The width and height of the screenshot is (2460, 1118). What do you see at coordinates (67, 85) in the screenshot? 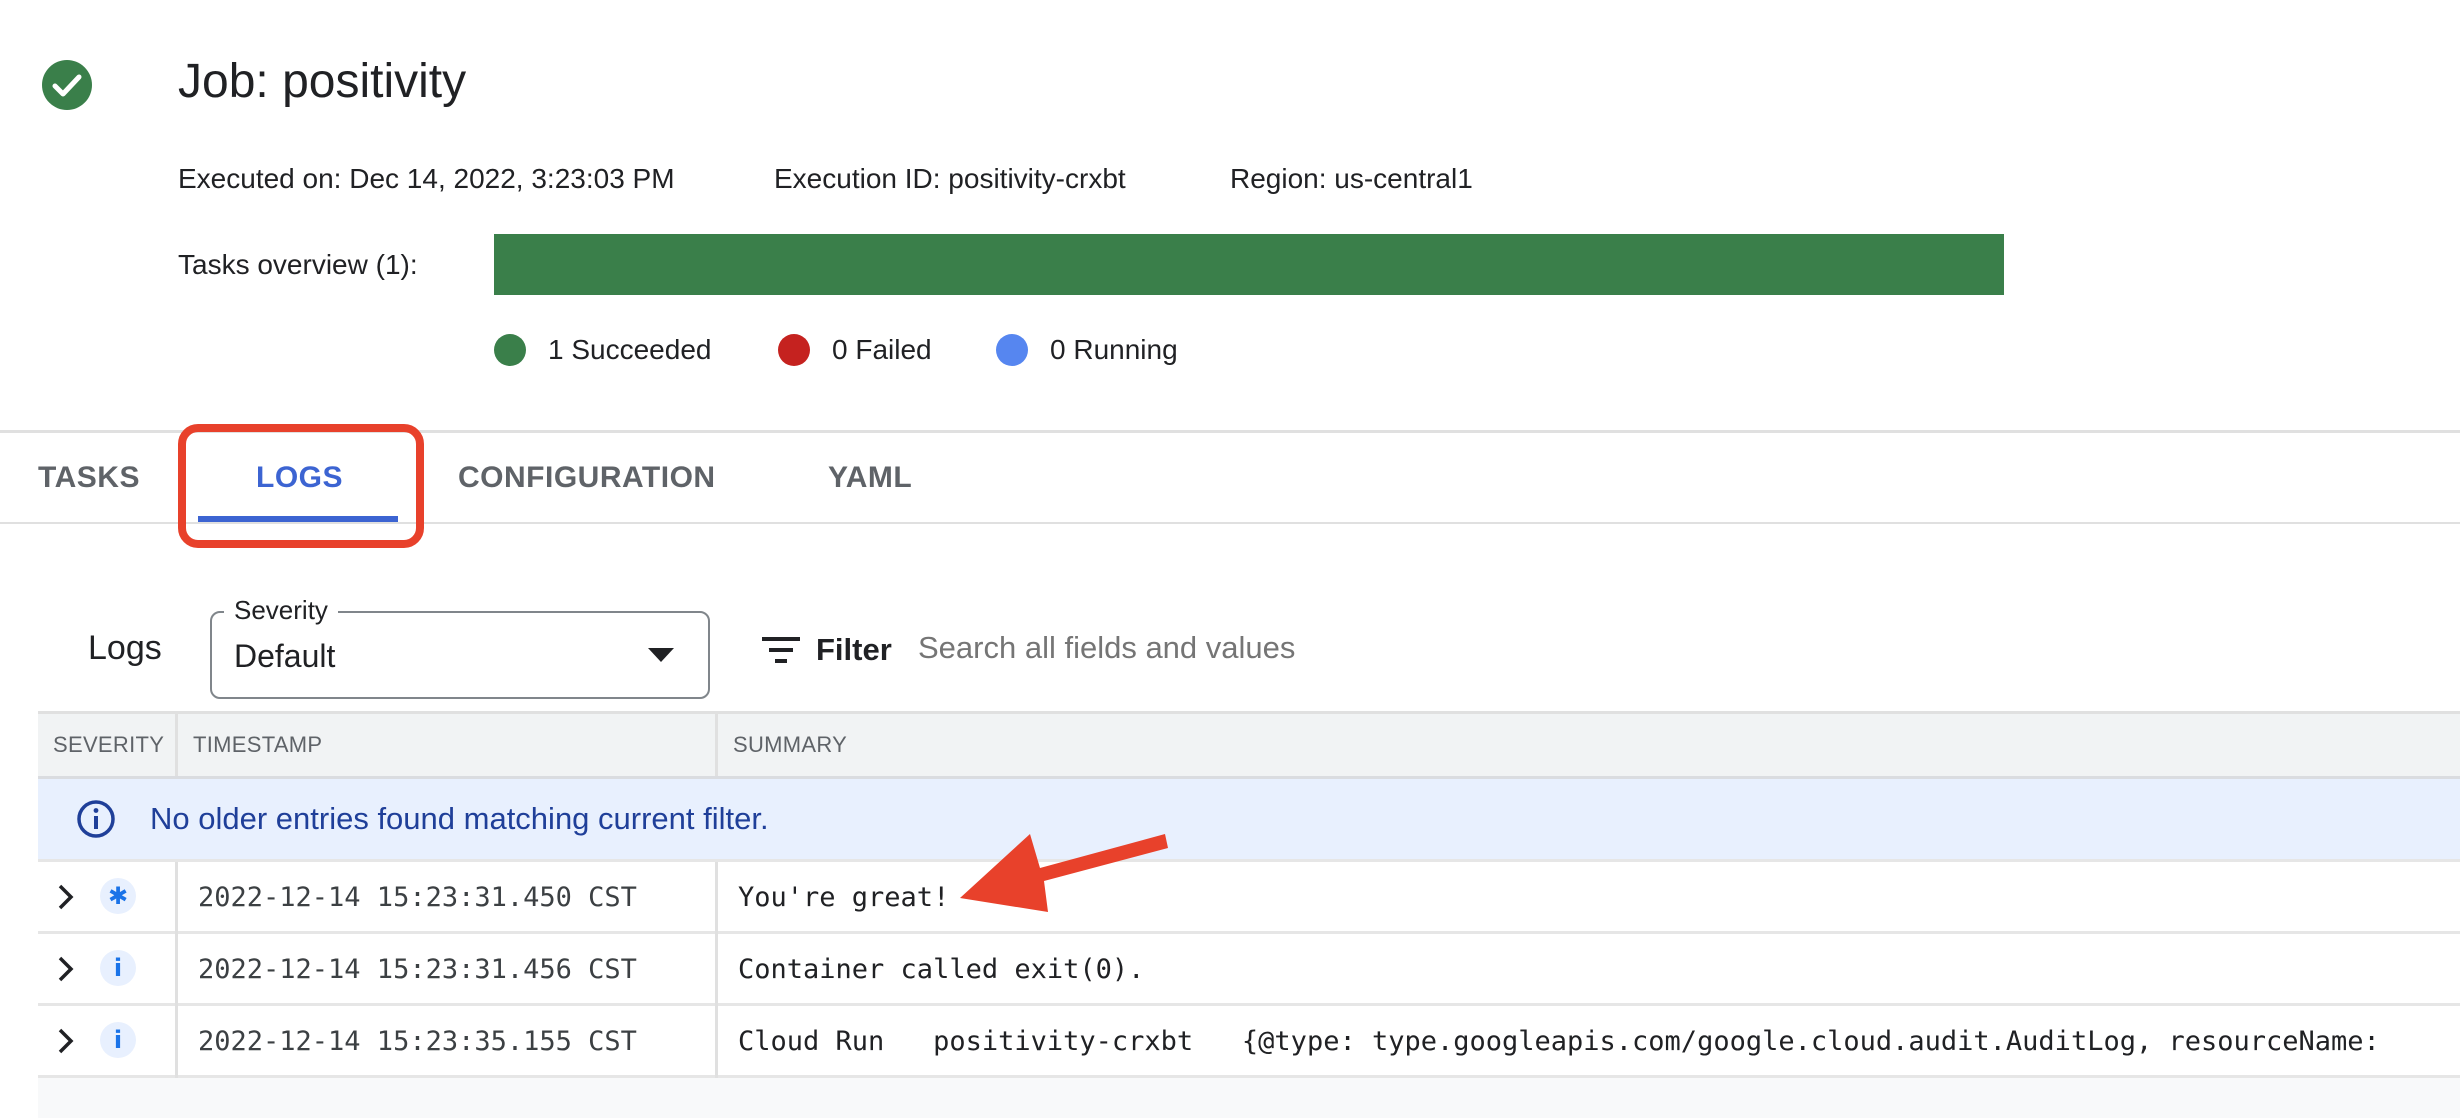
I see `check-circle-icon` at bounding box center [67, 85].